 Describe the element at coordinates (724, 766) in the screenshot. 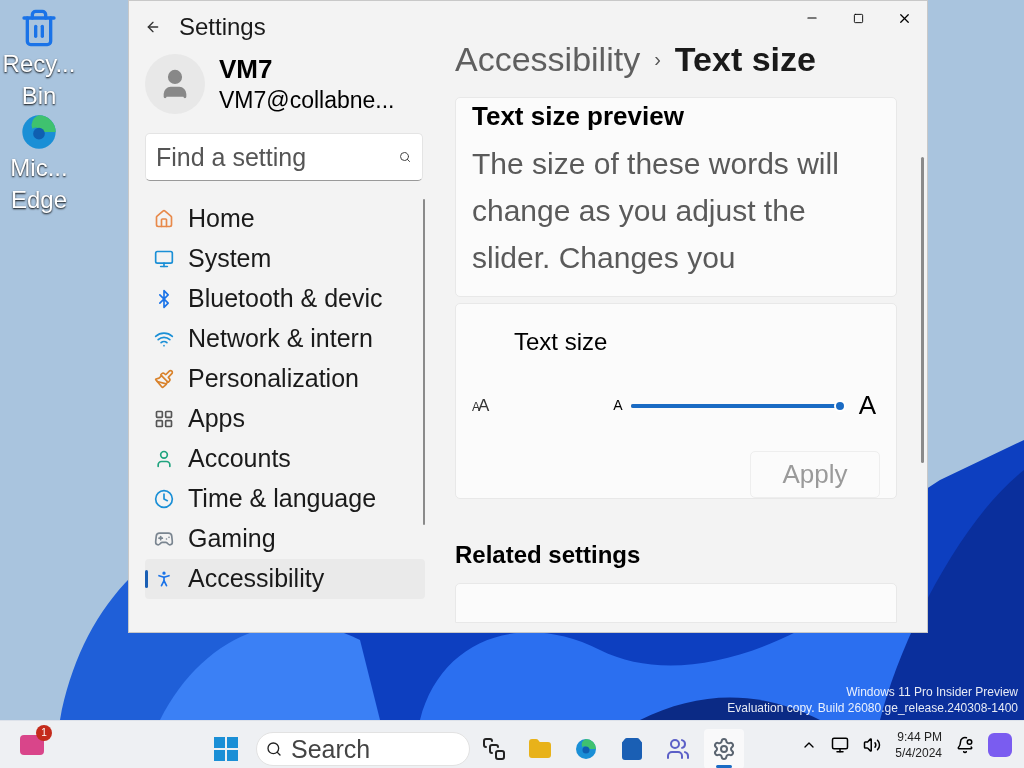

I see `active-indicator` at that location.